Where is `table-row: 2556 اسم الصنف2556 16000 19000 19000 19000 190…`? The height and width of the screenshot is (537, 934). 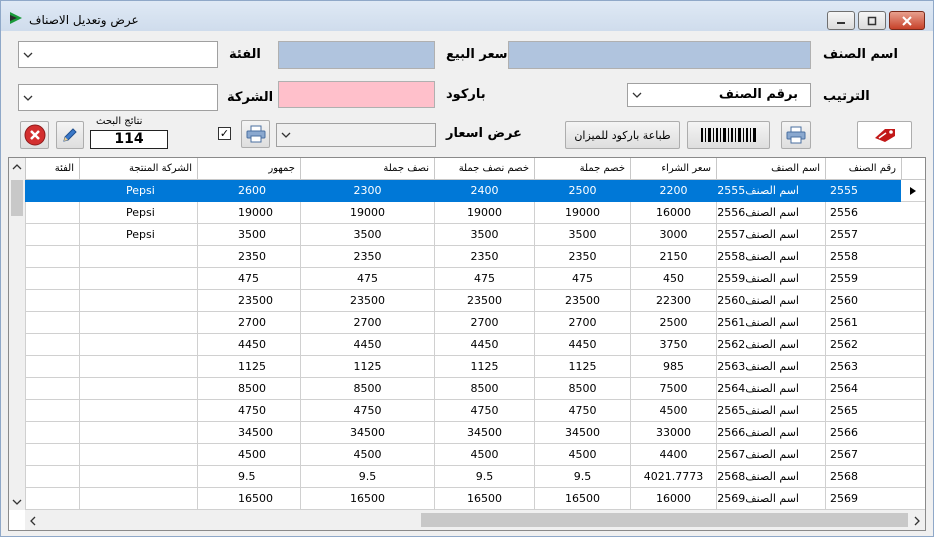 table-row: 2556 اسم الصنف2556 16000 19000 19000 19000 190… is located at coordinates (475, 213).